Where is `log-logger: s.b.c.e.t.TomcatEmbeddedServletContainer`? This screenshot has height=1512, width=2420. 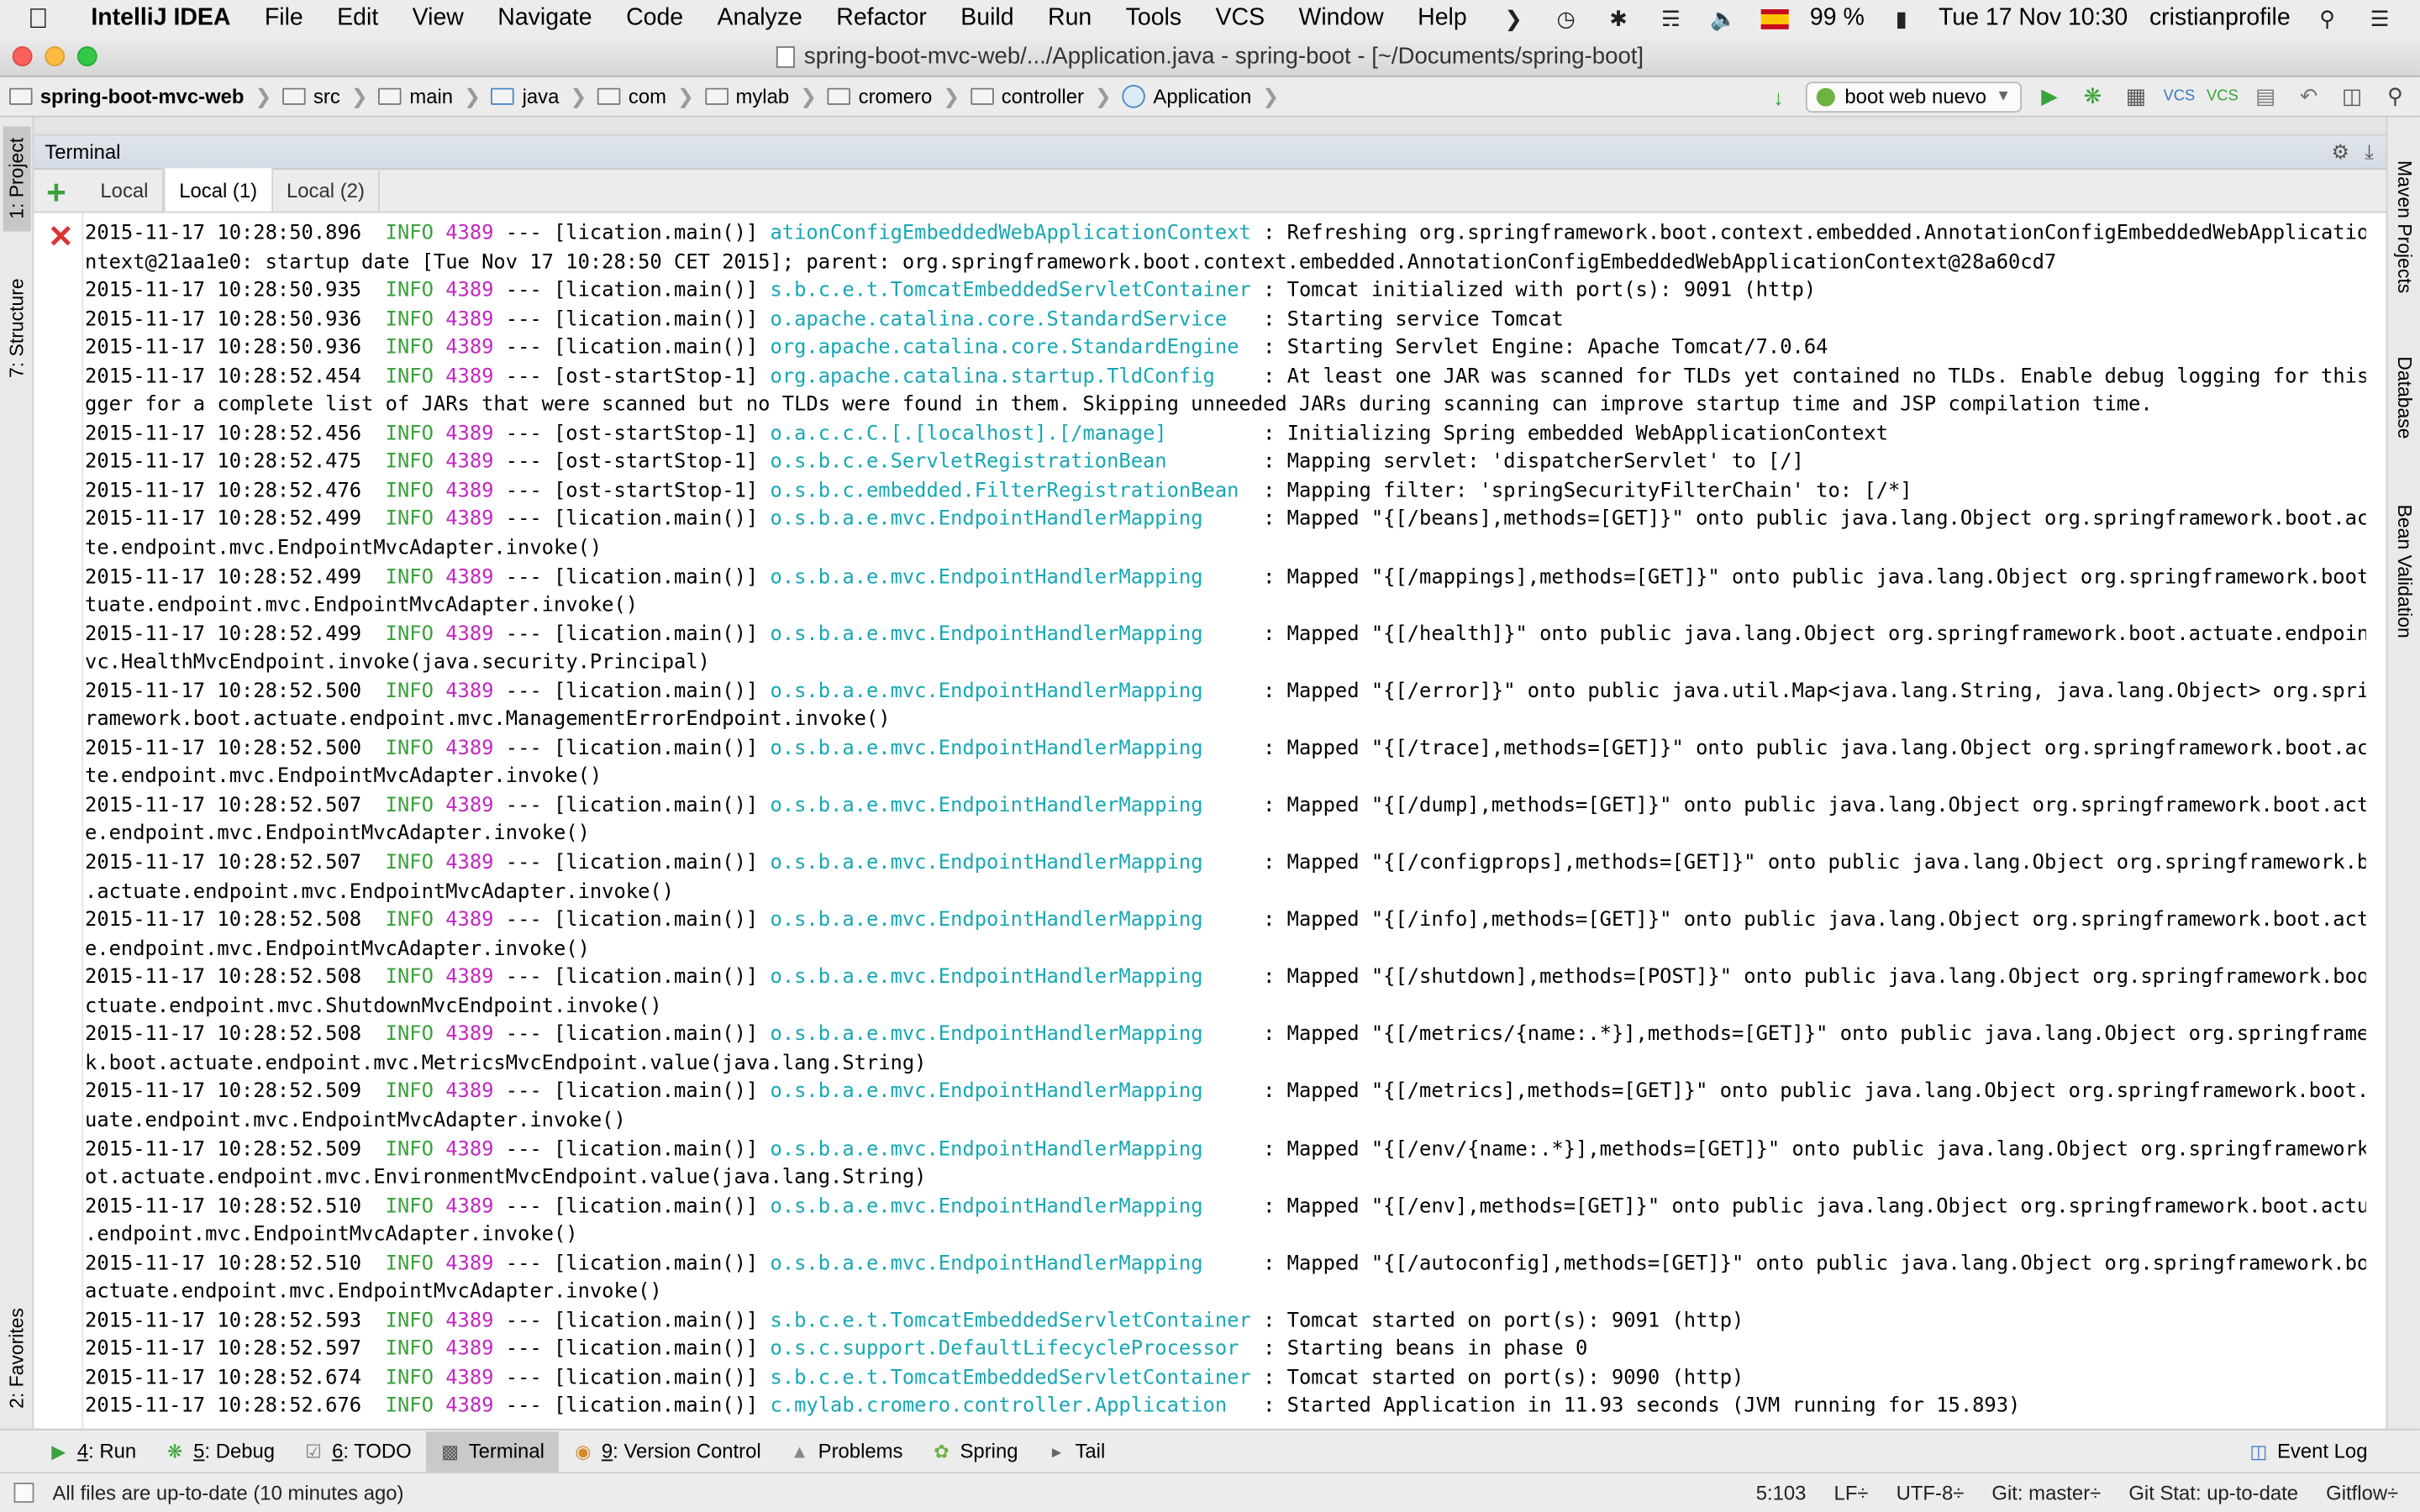 log-logger: s.b.c.e.t.TomcatEmbeddedServletContainer is located at coordinates (1011, 291).